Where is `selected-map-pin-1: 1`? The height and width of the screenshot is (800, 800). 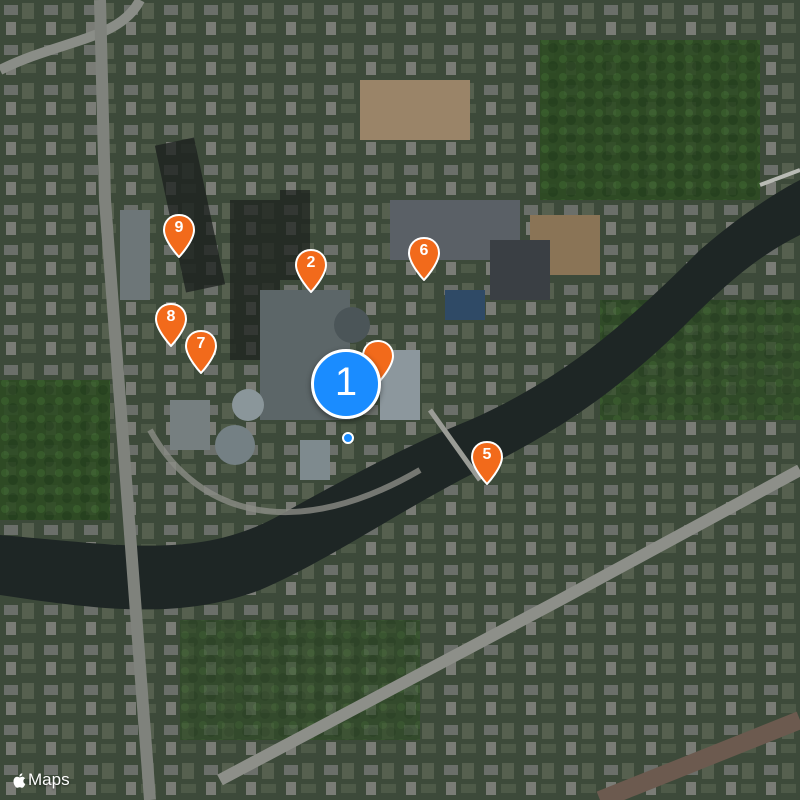 selected-map-pin-1: 1 is located at coordinates (346, 384).